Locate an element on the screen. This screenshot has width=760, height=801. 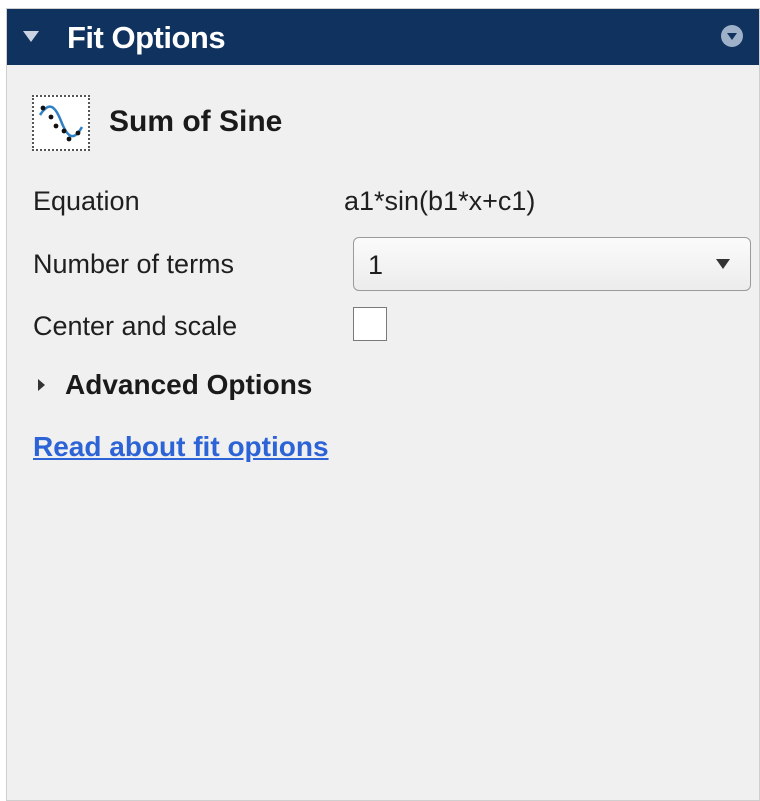
number-of-terms-dropdown: 1 is located at coordinates (552, 264).